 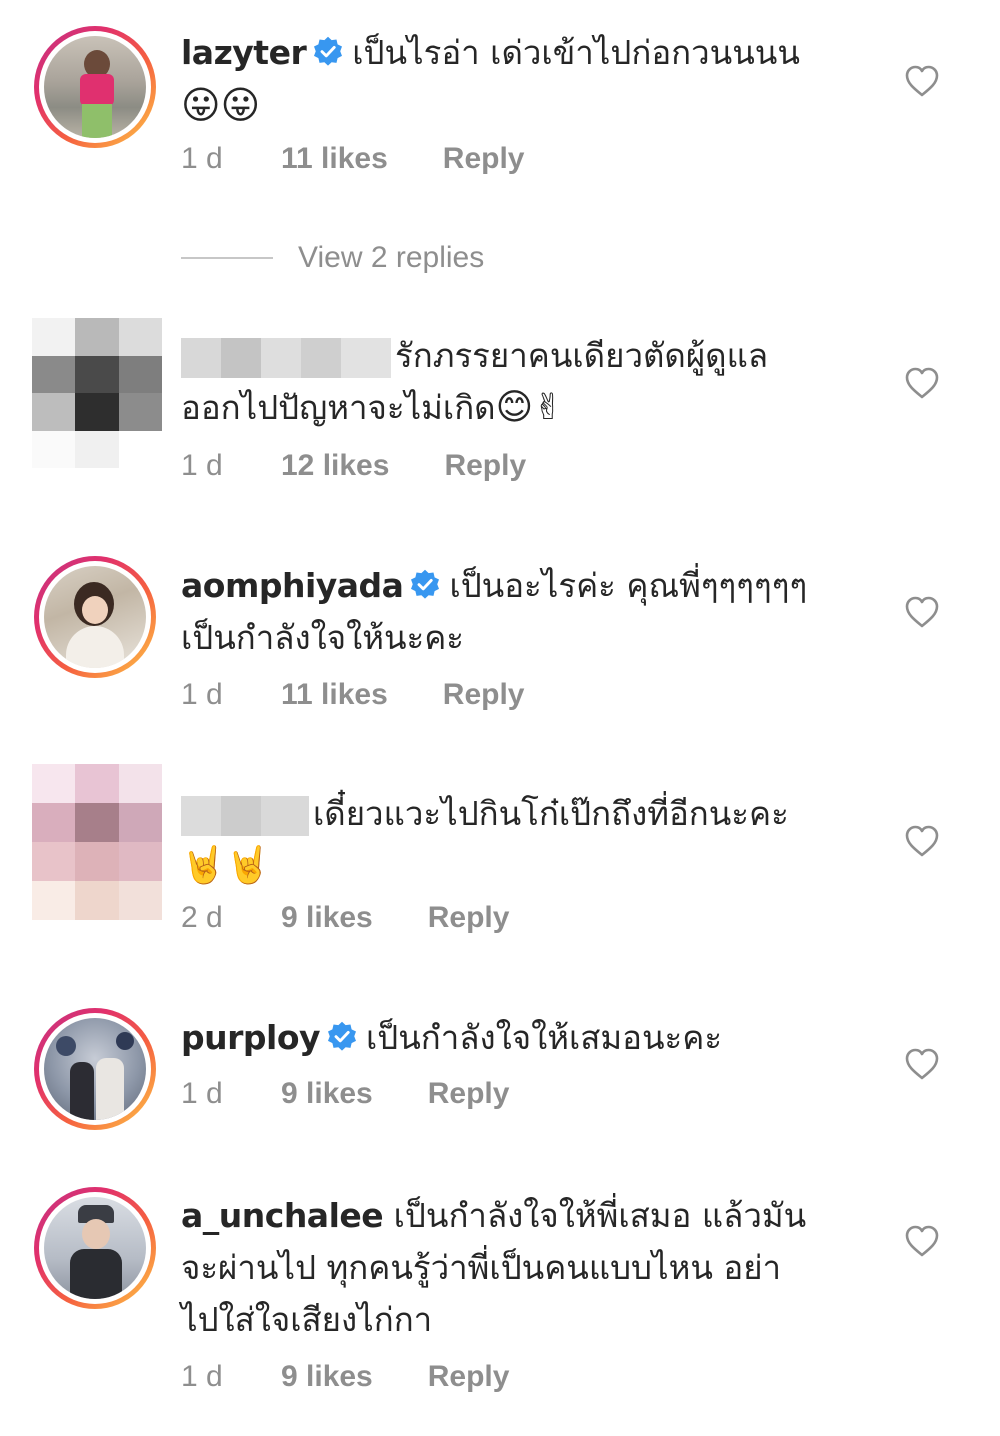 I want to click on comment-body-line3: ไปใส่ใจเสียงไก่กา, so click(x=307, y=1319).